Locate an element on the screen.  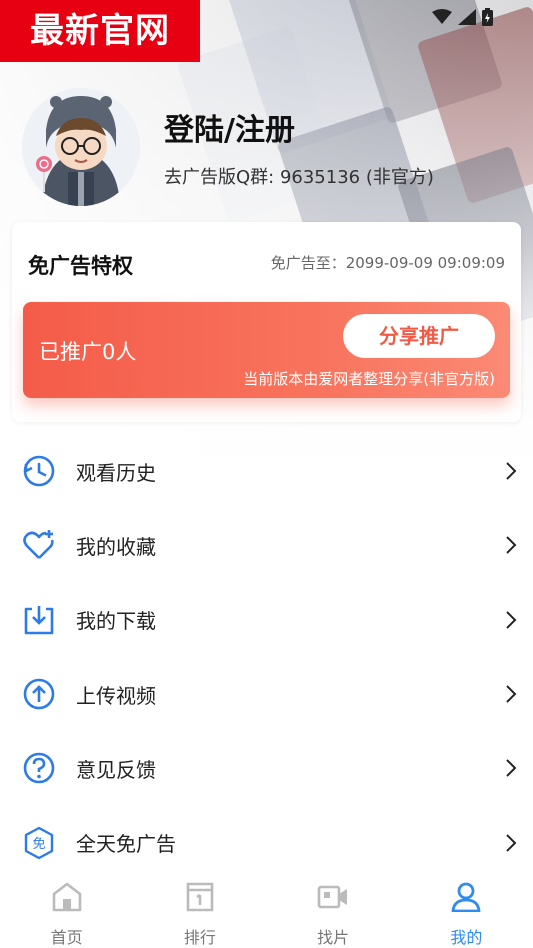
svg-text: 免 is located at coordinates (38, 844).